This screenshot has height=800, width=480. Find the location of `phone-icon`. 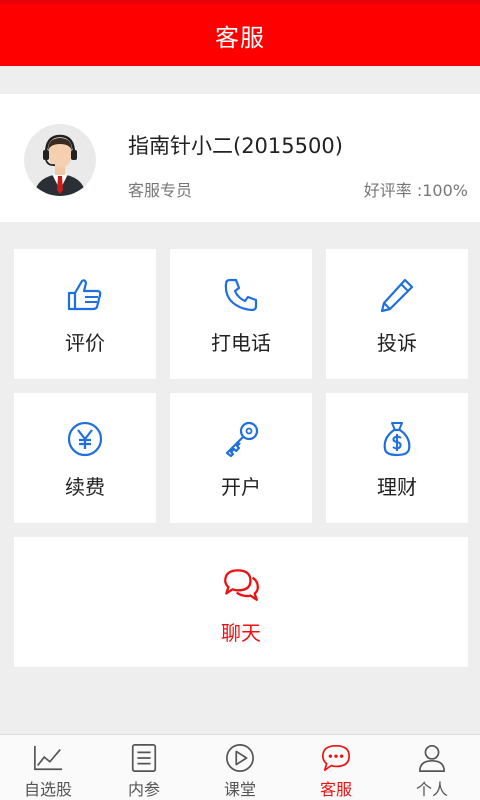

phone-icon is located at coordinates (241, 295).